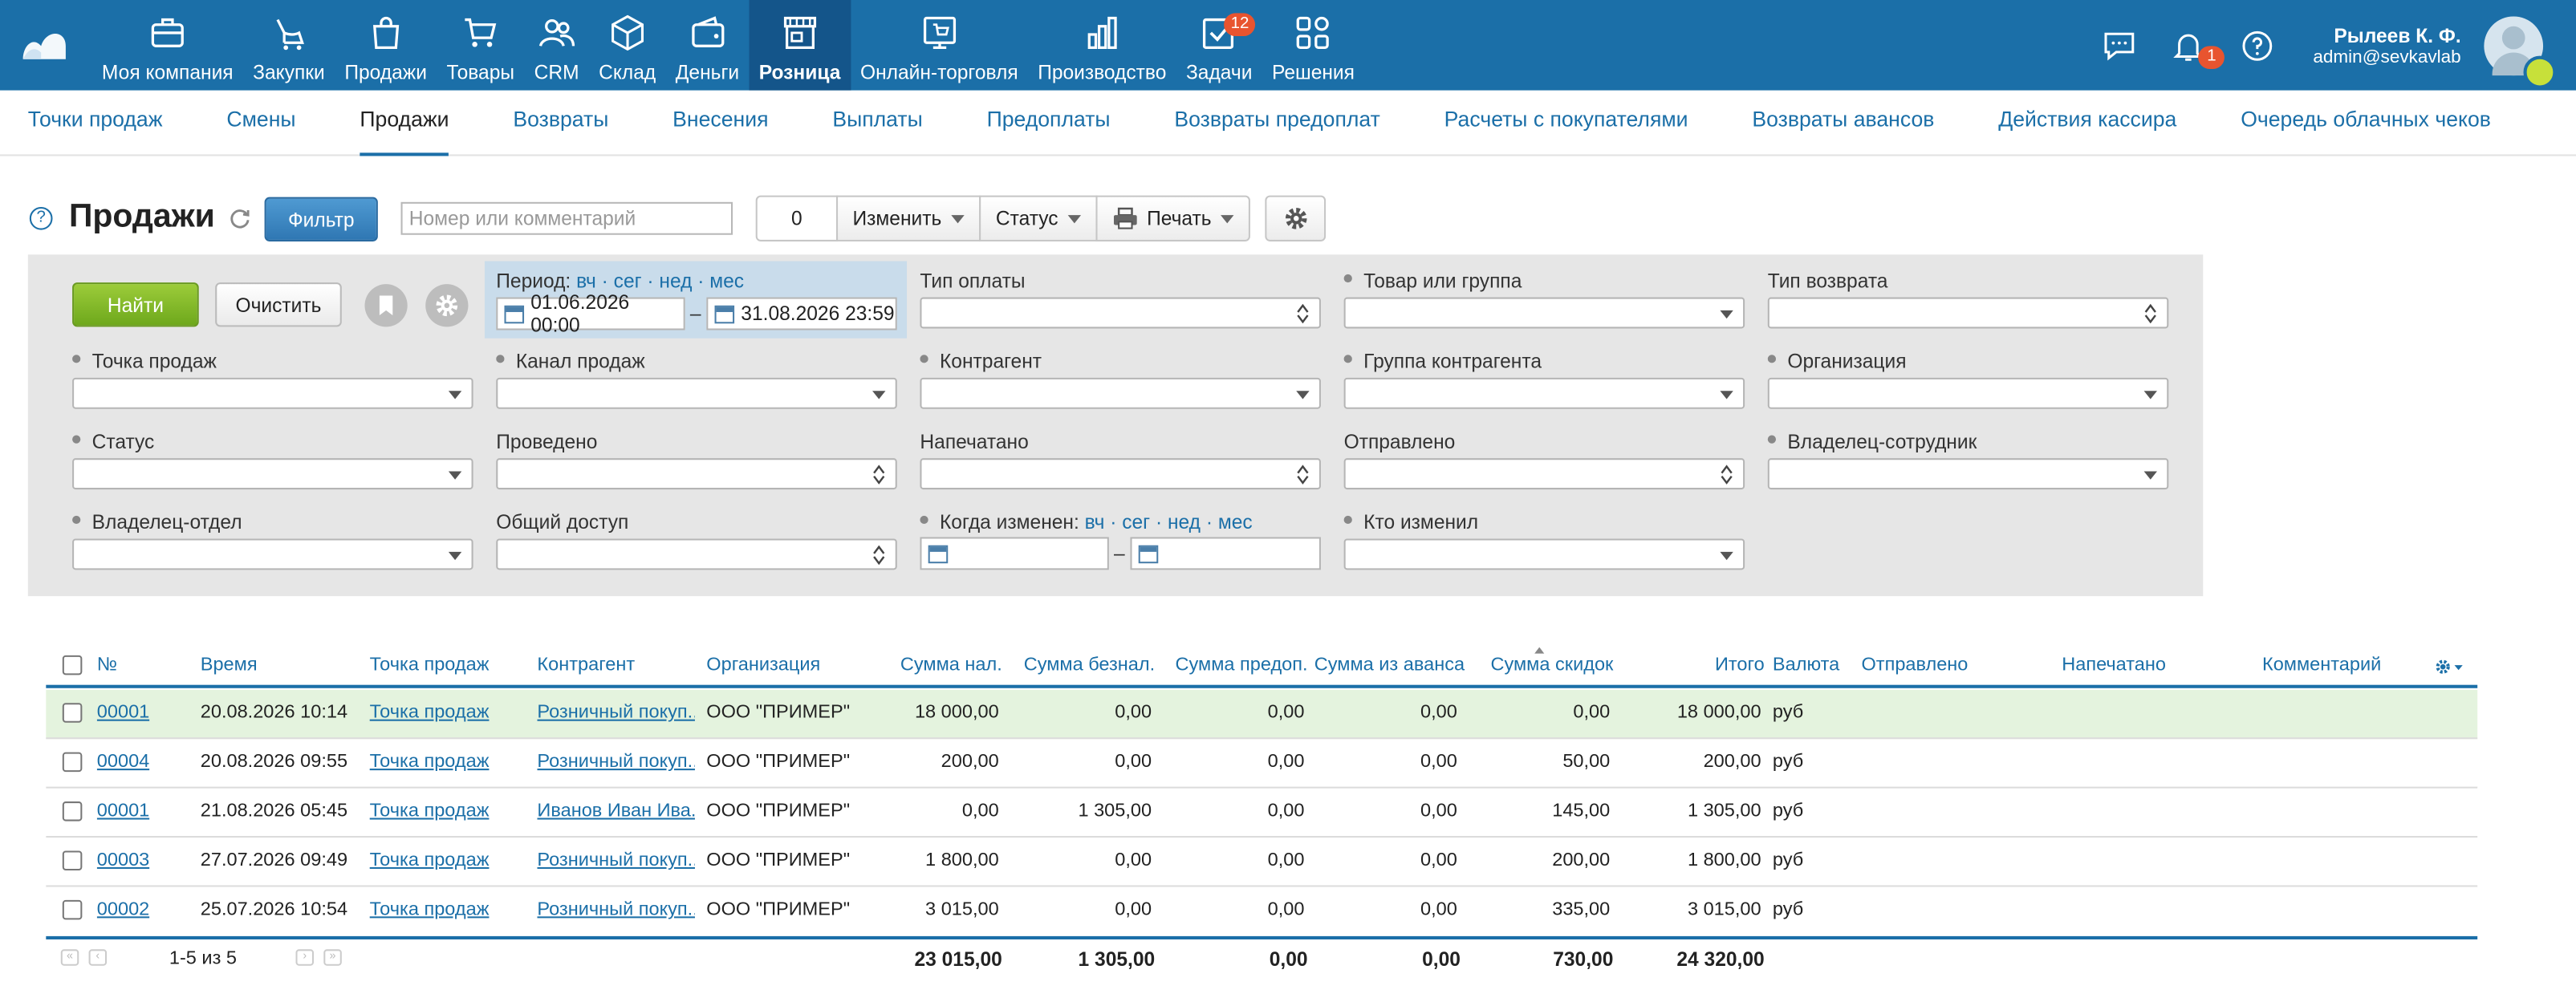 Image resolution: width=2576 pixels, height=998 pixels. I want to click on subnav-item-customer-settlements: Расчеты с покупателями, so click(1566, 123).